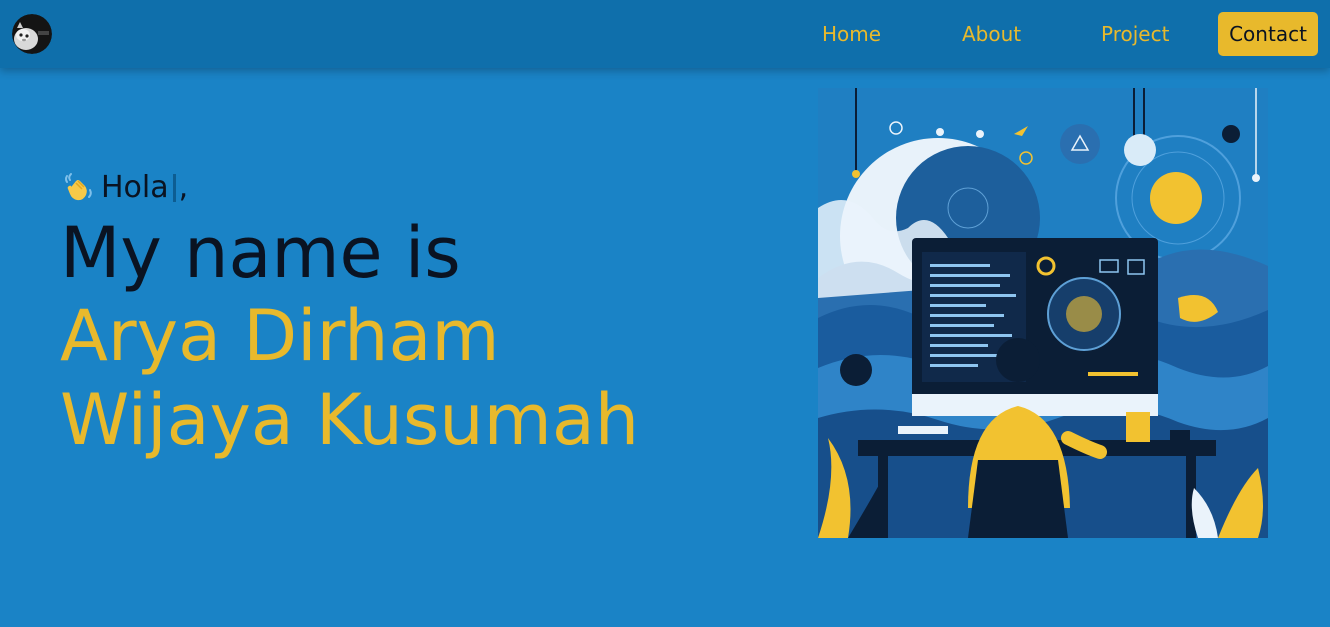  I want to click on greeting-suffix: ,, so click(183, 187).